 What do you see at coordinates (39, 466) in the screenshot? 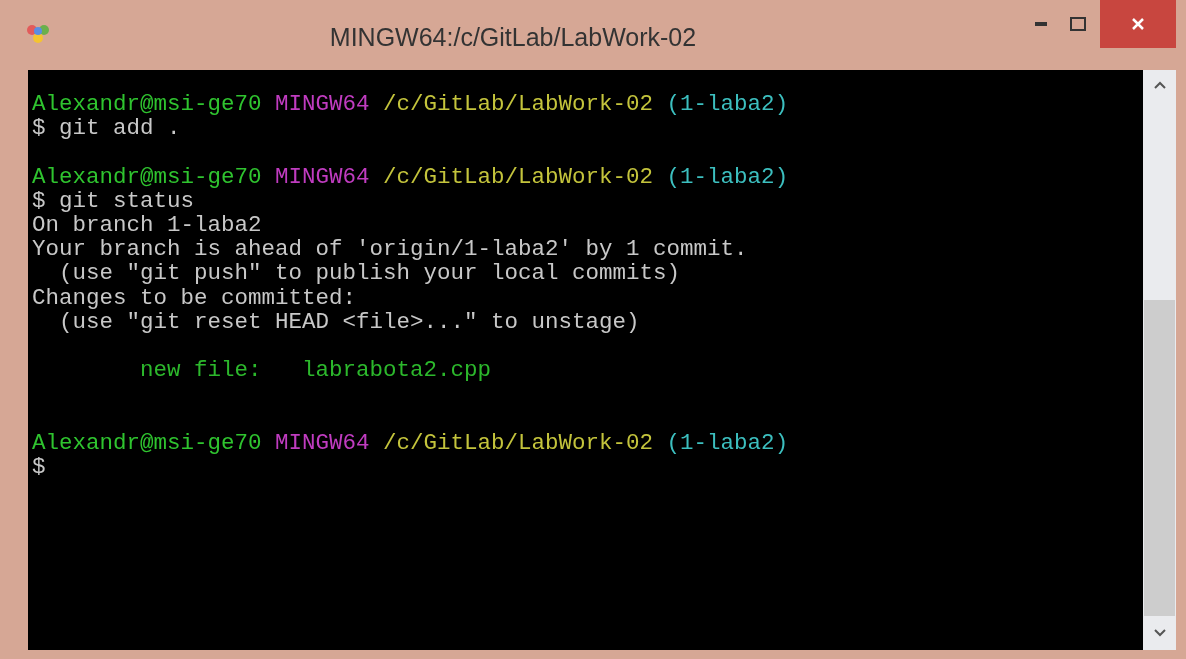
I see `terminal-output: $` at bounding box center [39, 466].